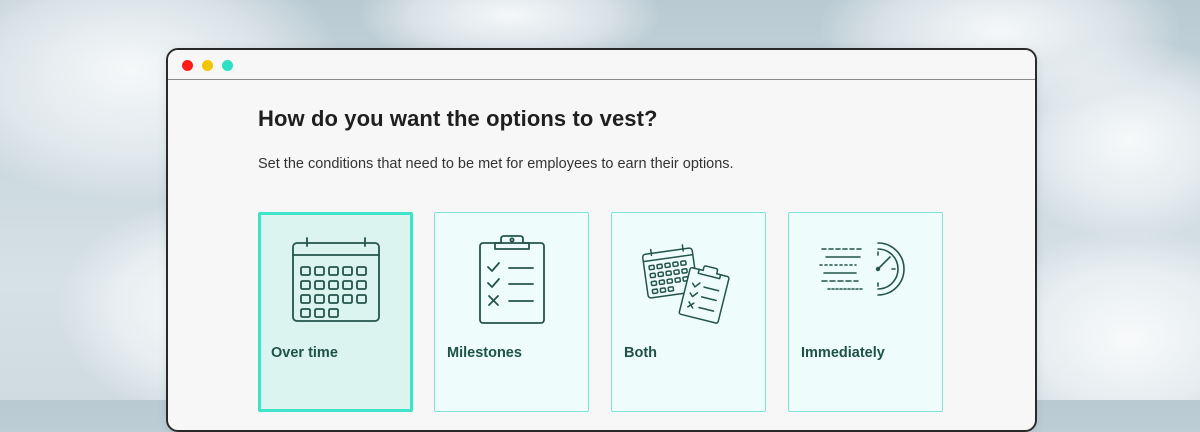 The image size is (1200, 432). I want to click on option-card-immediately: Immediately, so click(865, 312).